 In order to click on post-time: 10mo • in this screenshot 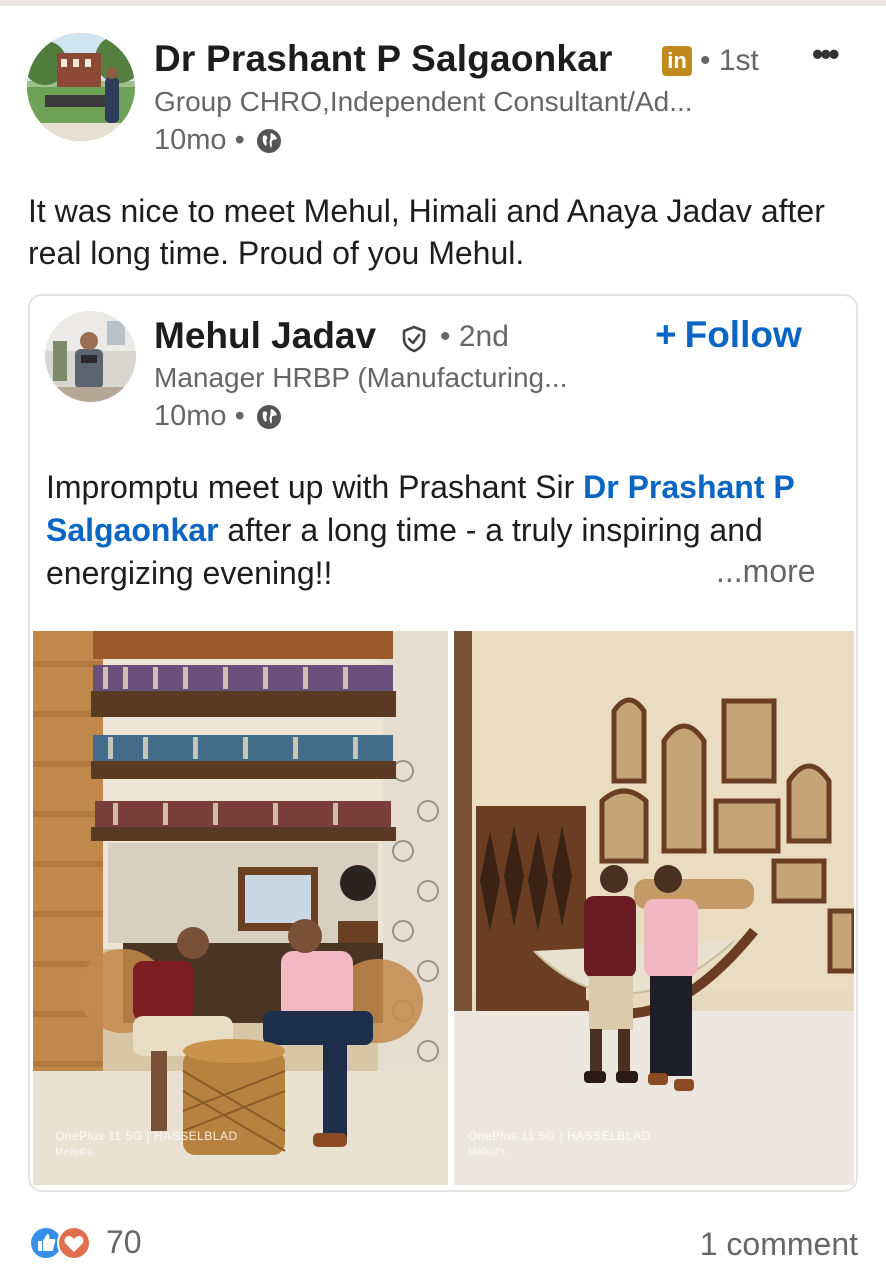, I will do `click(199, 140)`.